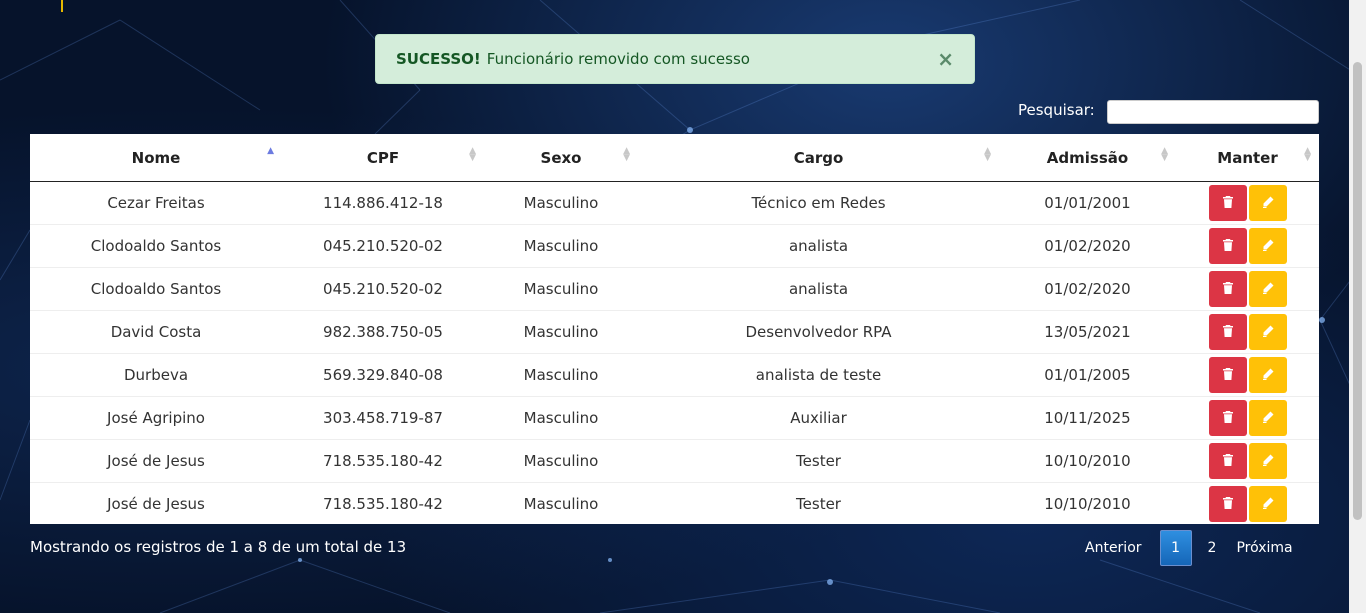 The image size is (1366, 613). Describe the element at coordinates (1087, 418) in the screenshot. I see `cell-admissao: 10/11/2025` at that location.